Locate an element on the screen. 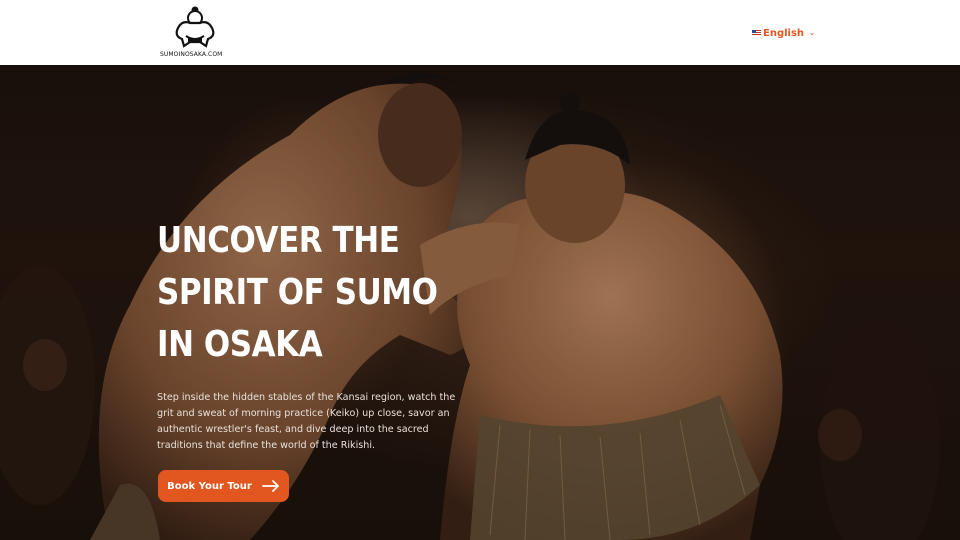  logo-text: SUMOINOSAKA.COM is located at coordinates (191, 54).